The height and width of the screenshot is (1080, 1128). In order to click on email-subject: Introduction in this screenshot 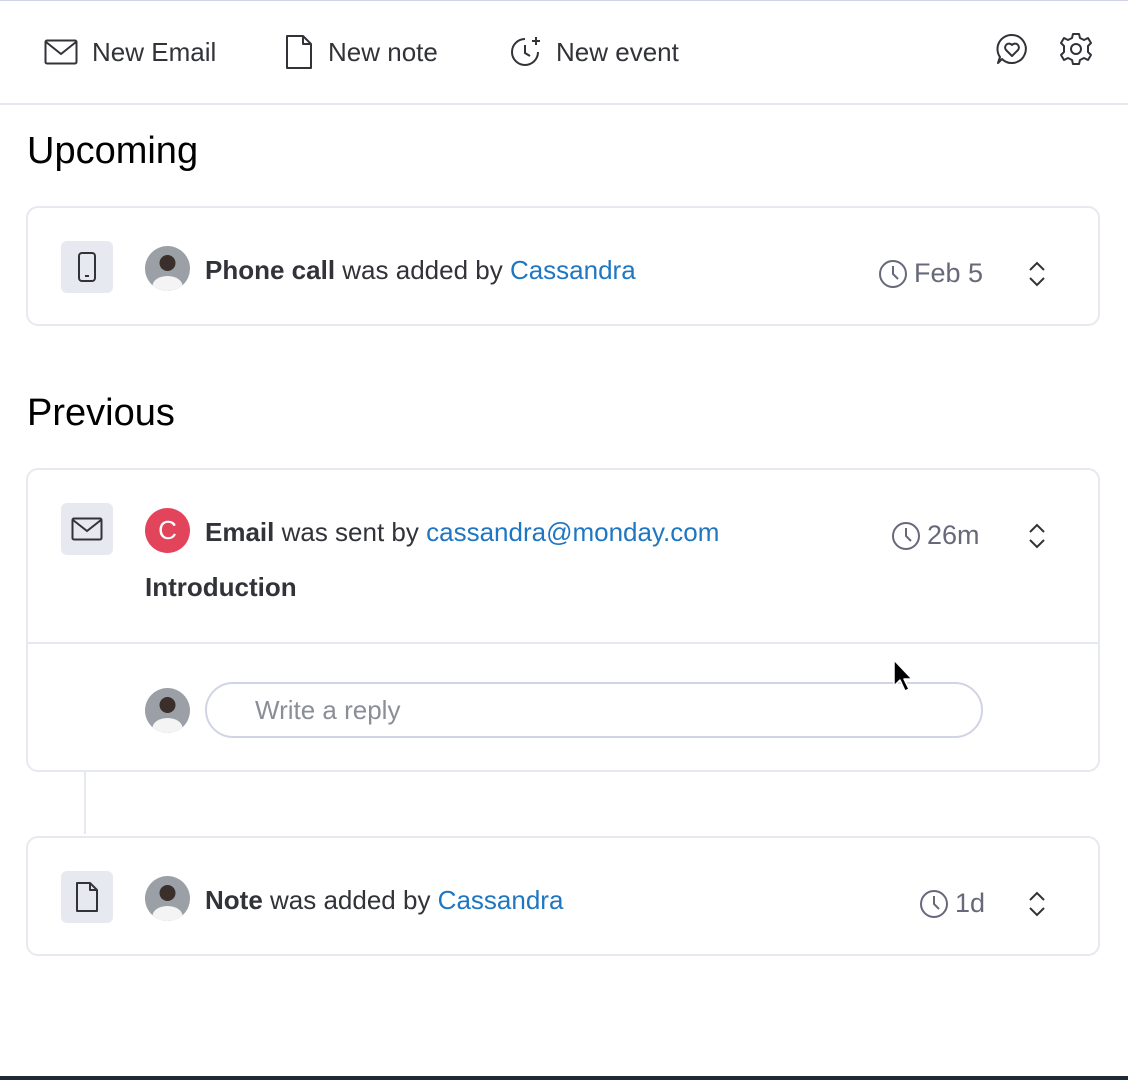, I will do `click(221, 587)`.